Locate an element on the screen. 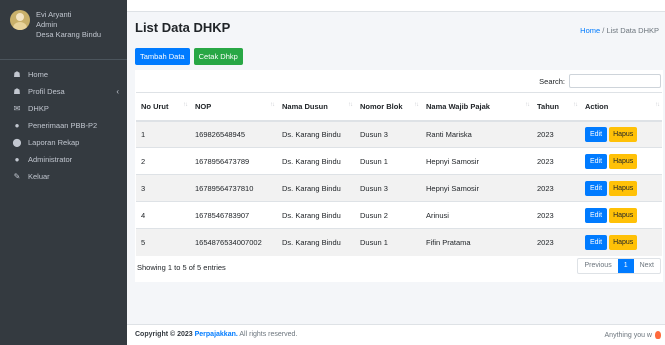 The height and width of the screenshot is (345, 665). user-desa: Desa Karang Bindu is located at coordinates (69, 34).